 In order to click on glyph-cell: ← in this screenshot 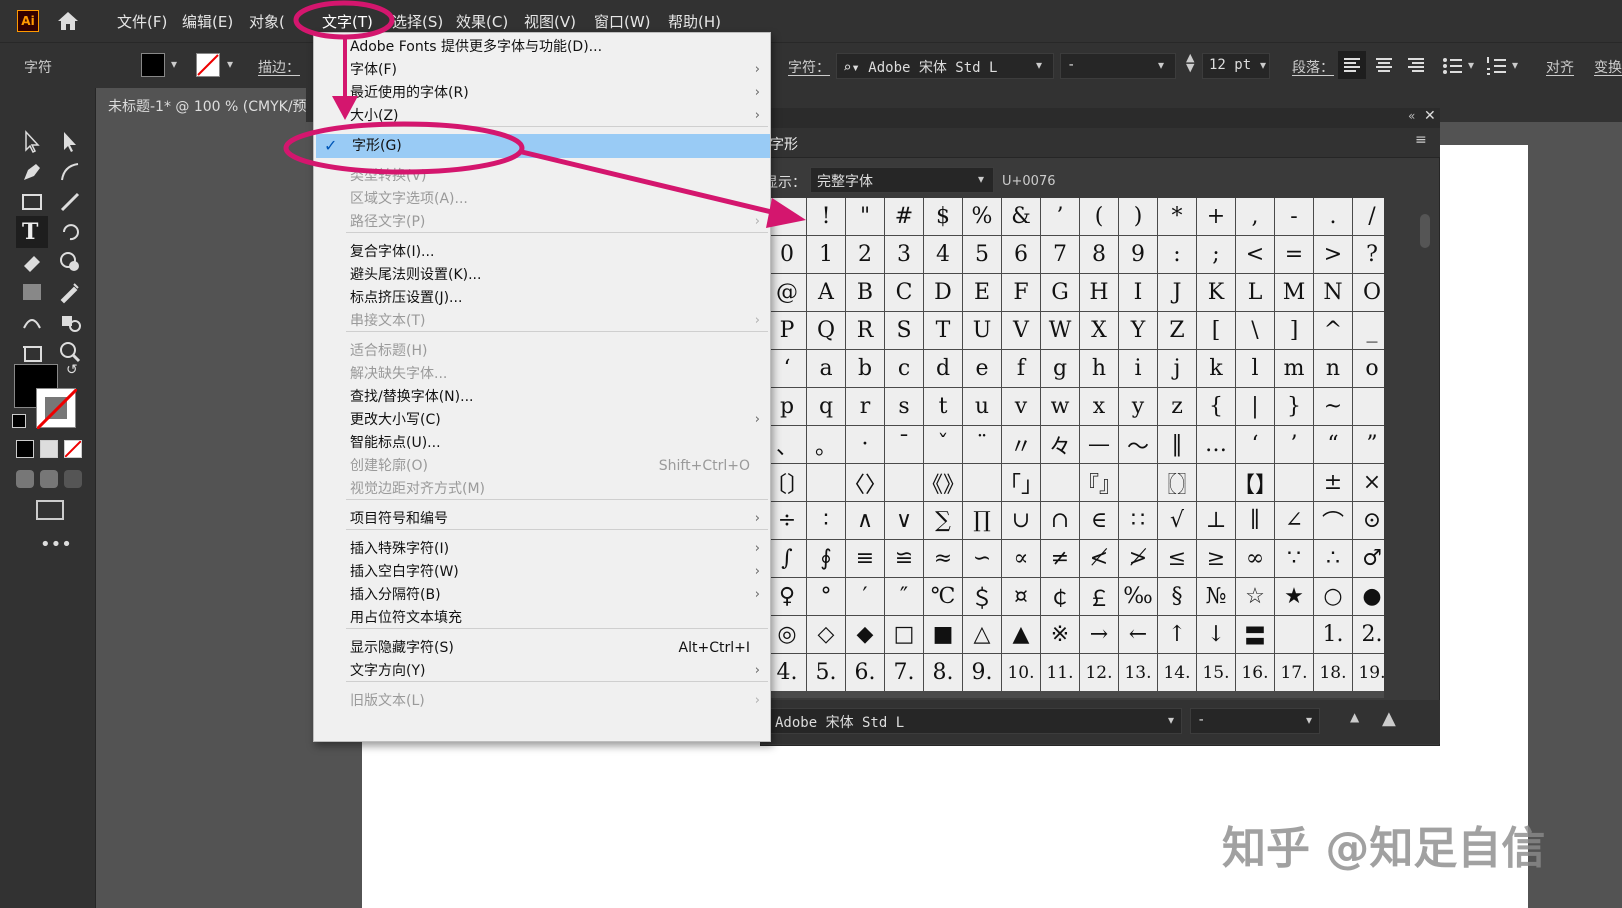, I will do `click(1138, 634)`.